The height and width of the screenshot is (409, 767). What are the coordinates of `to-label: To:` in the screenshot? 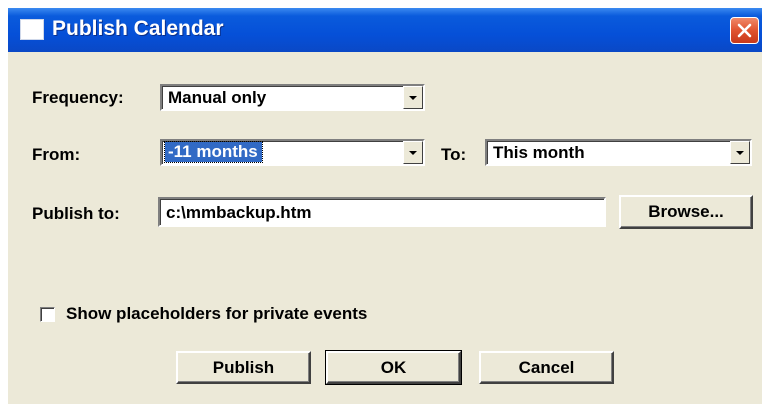 It's located at (454, 154).